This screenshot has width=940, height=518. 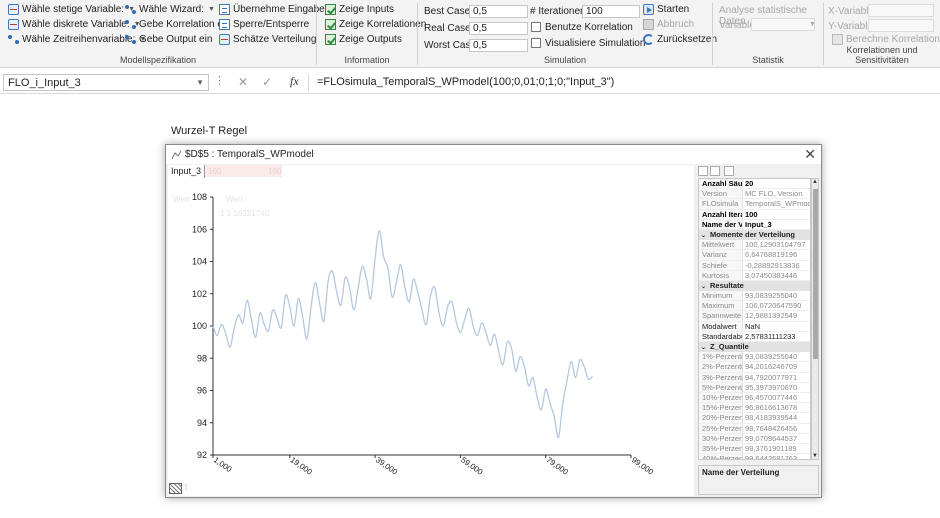 I want to click on property-row: 30%-Perzentil99,0709644537, so click(x=754, y=438).